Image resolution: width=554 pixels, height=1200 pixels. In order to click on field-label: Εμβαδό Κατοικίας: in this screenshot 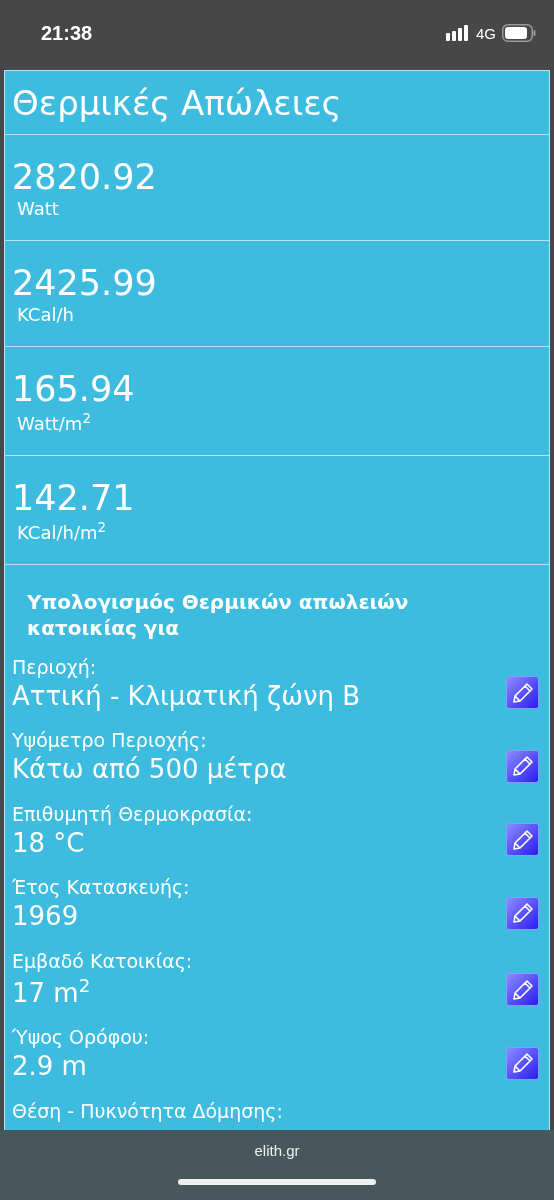, I will do `click(102, 961)`.